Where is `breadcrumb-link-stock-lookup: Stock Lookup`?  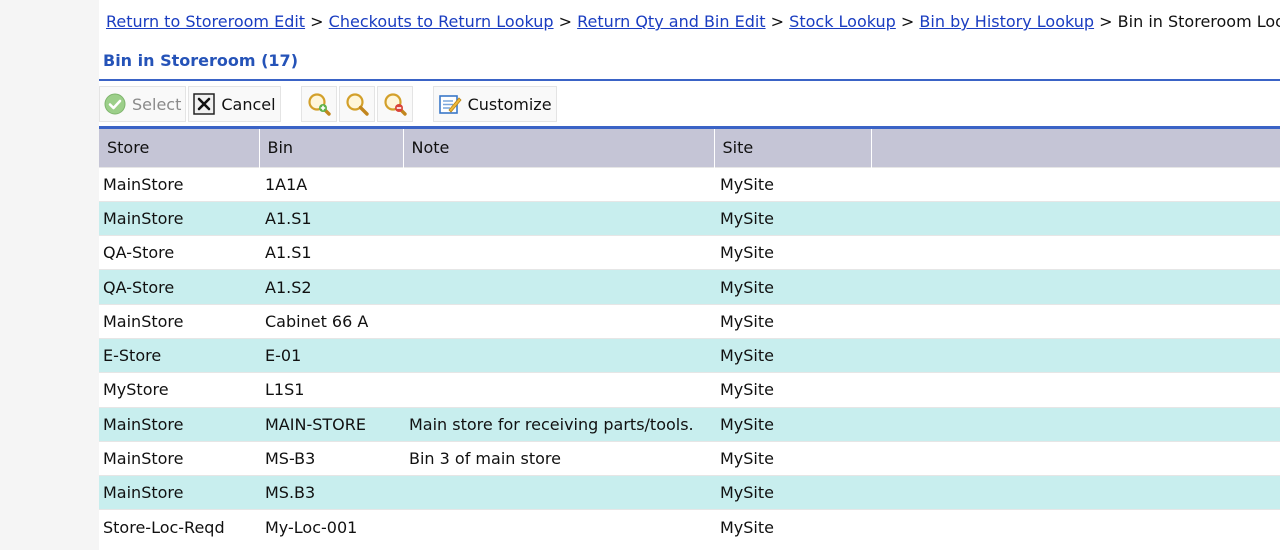 breadcrumb-link-stock-lookup: Stock Lookup is located at coordinates (842, 21).